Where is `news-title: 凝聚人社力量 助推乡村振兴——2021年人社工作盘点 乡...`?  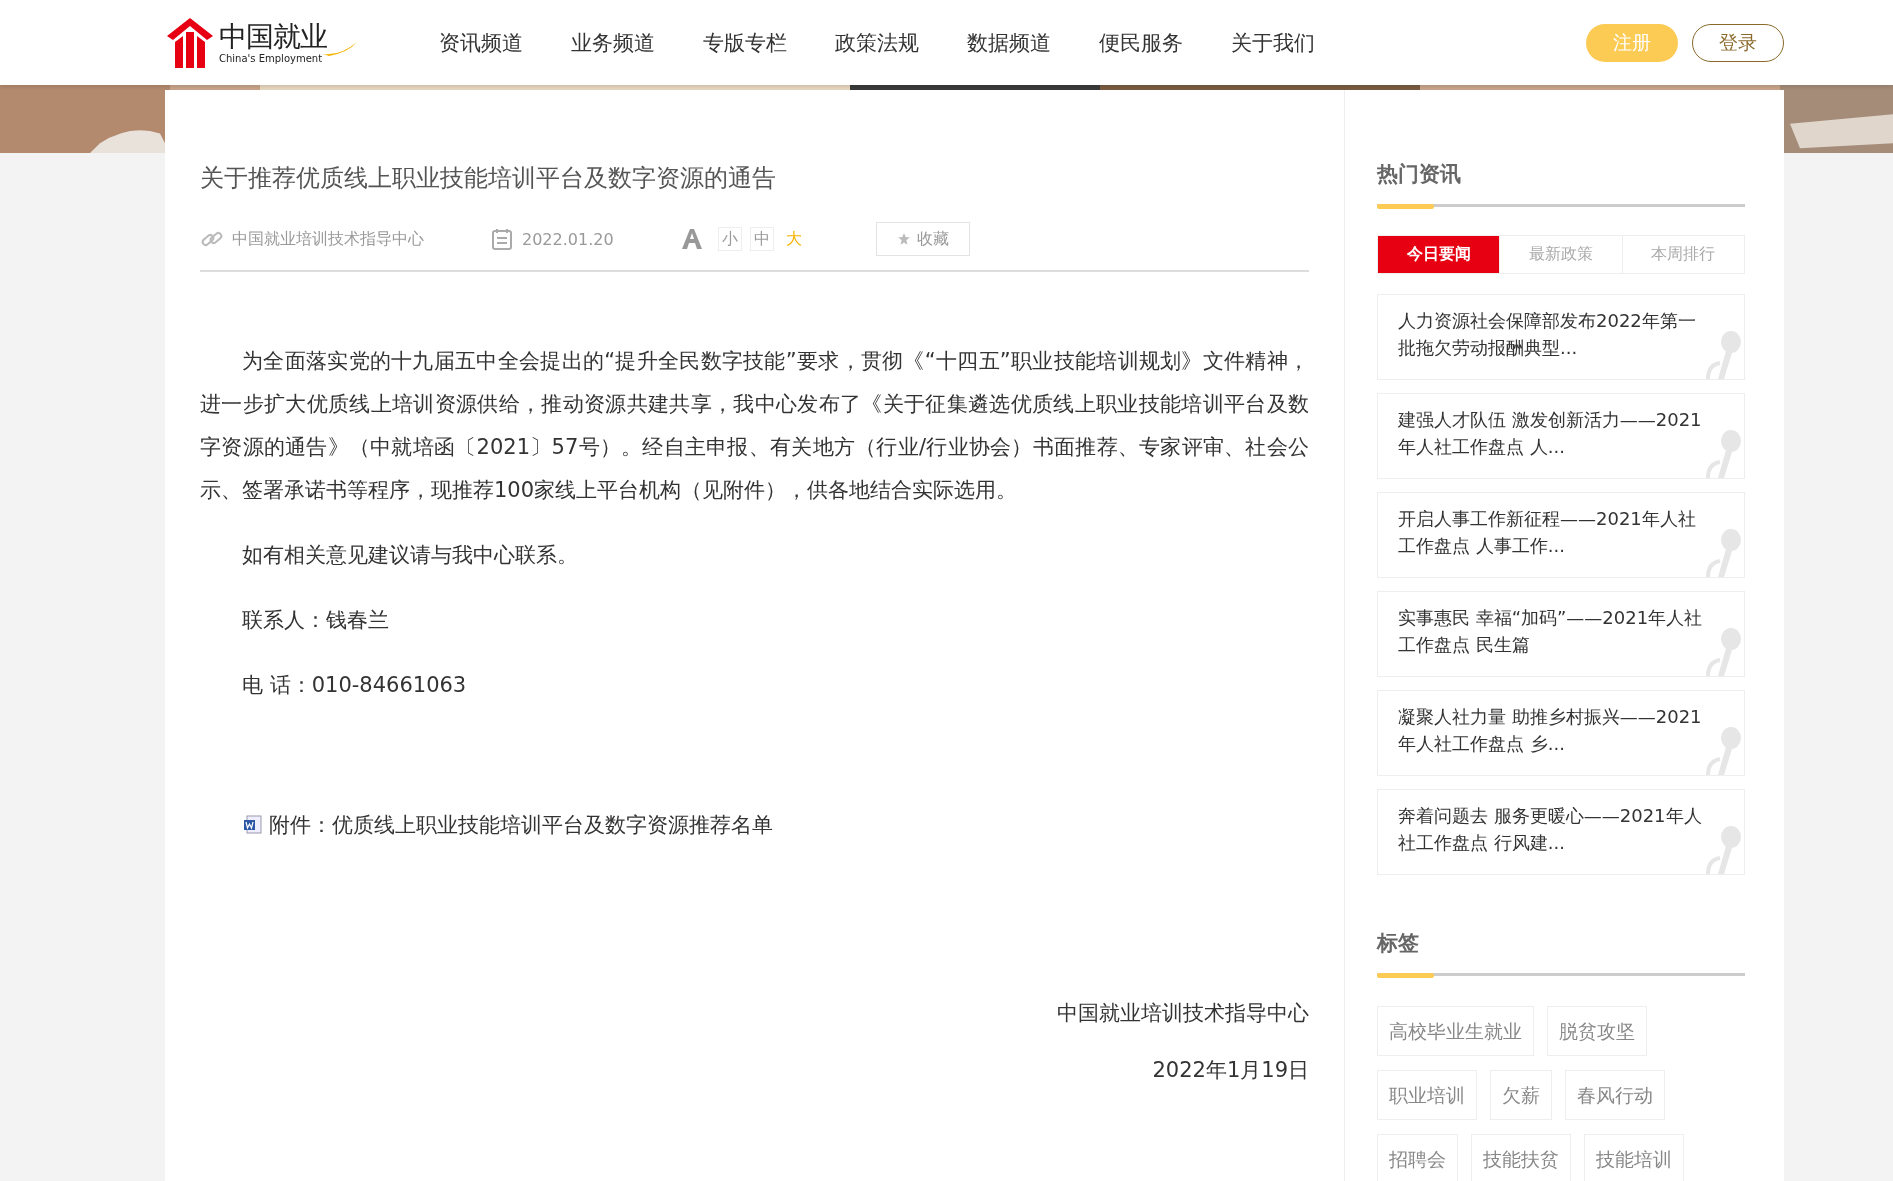 news-title: 凝聚人社力量 助推乡村振兴——2021年人社工作盘点 乡... is located at coordinates (1550, 730).